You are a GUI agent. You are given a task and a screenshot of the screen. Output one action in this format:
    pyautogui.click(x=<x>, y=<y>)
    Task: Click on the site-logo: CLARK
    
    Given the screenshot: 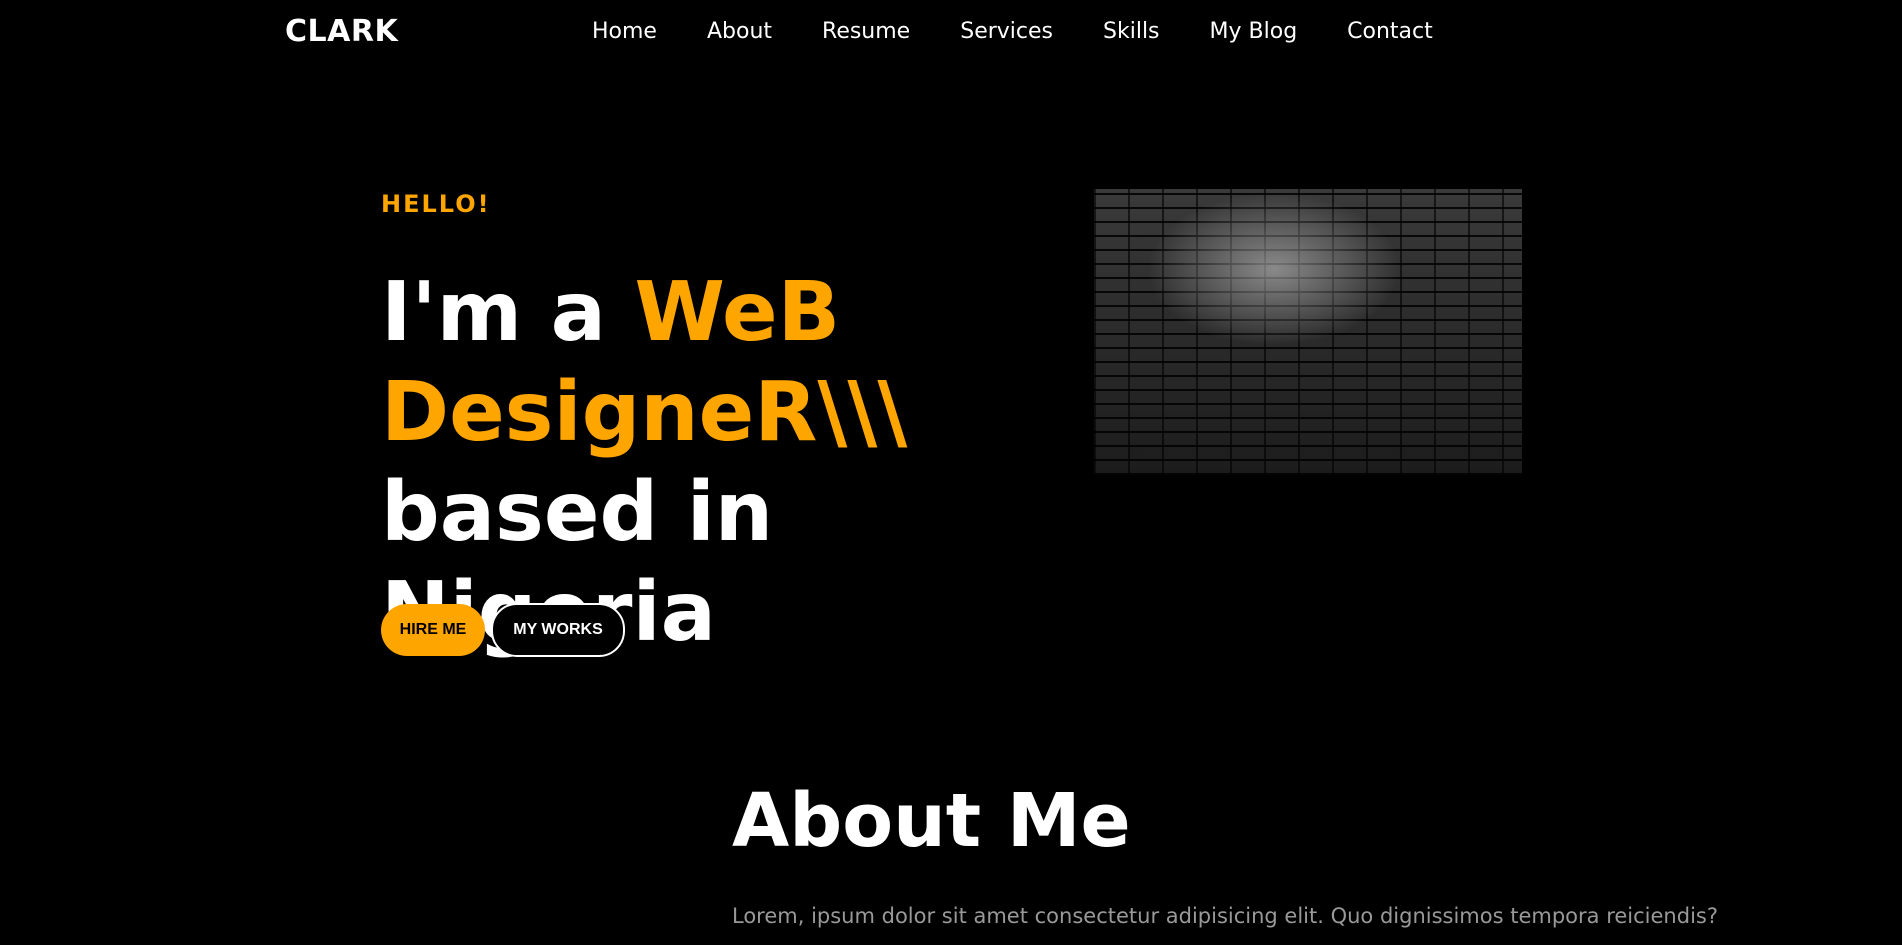 What is the action you would take?
    pyautogui.click(x=341, y=31)
    